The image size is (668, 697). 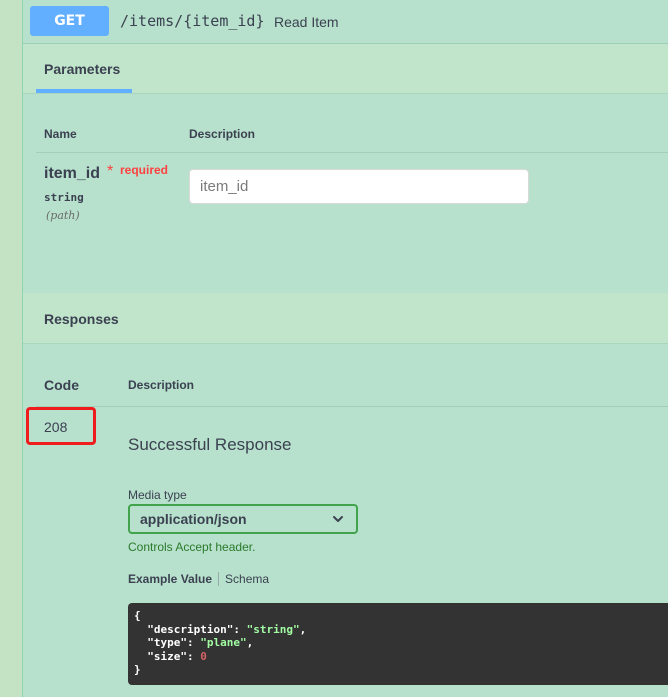 I want to click on response-description: Successful Response, so click(x=210, y=444).